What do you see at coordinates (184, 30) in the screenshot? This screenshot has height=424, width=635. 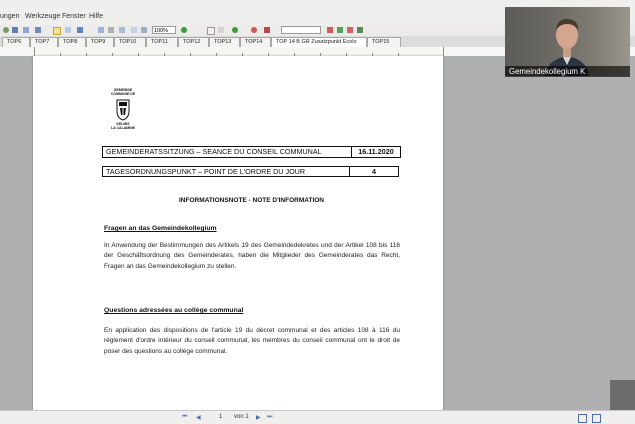 I see `help-icon` at bounding box center [184, 30].